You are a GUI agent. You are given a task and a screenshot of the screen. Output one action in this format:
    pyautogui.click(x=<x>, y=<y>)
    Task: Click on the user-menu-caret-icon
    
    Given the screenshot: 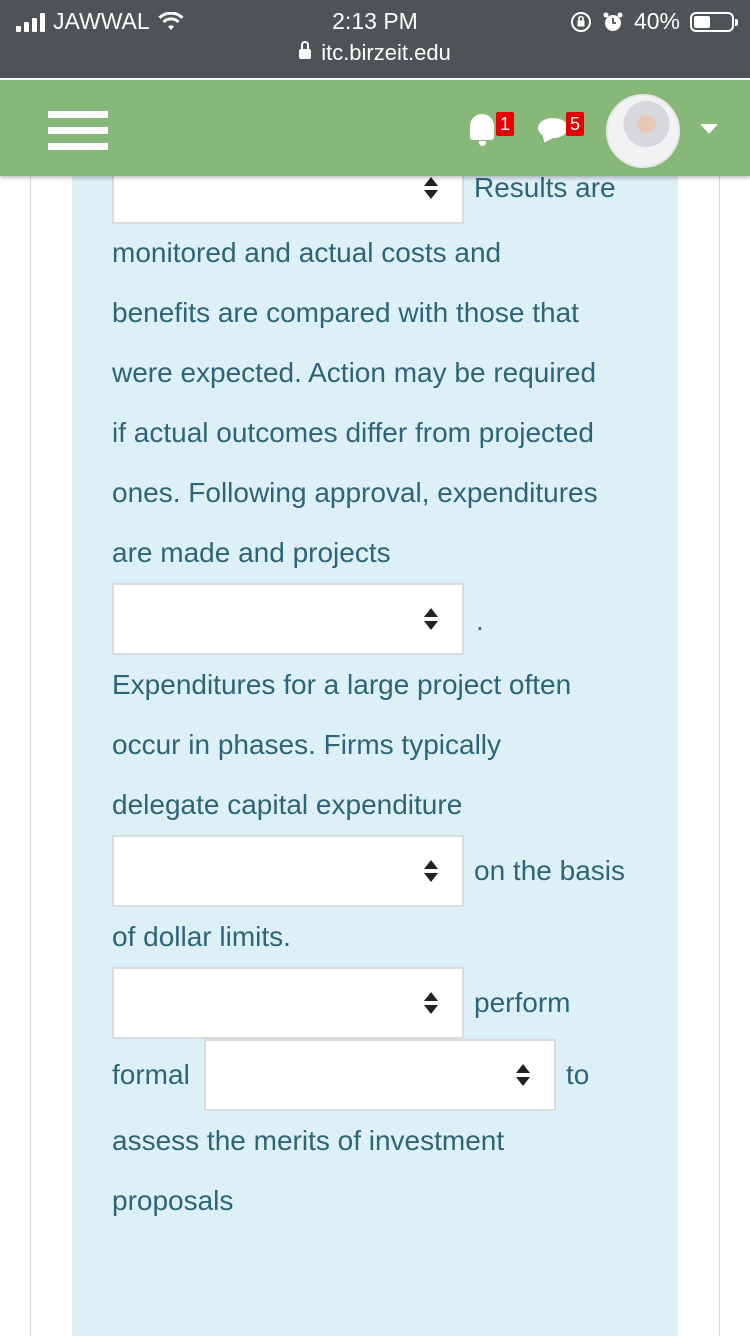 What is the action you would take?
    pyautogui.click(x=709, y=129)
    